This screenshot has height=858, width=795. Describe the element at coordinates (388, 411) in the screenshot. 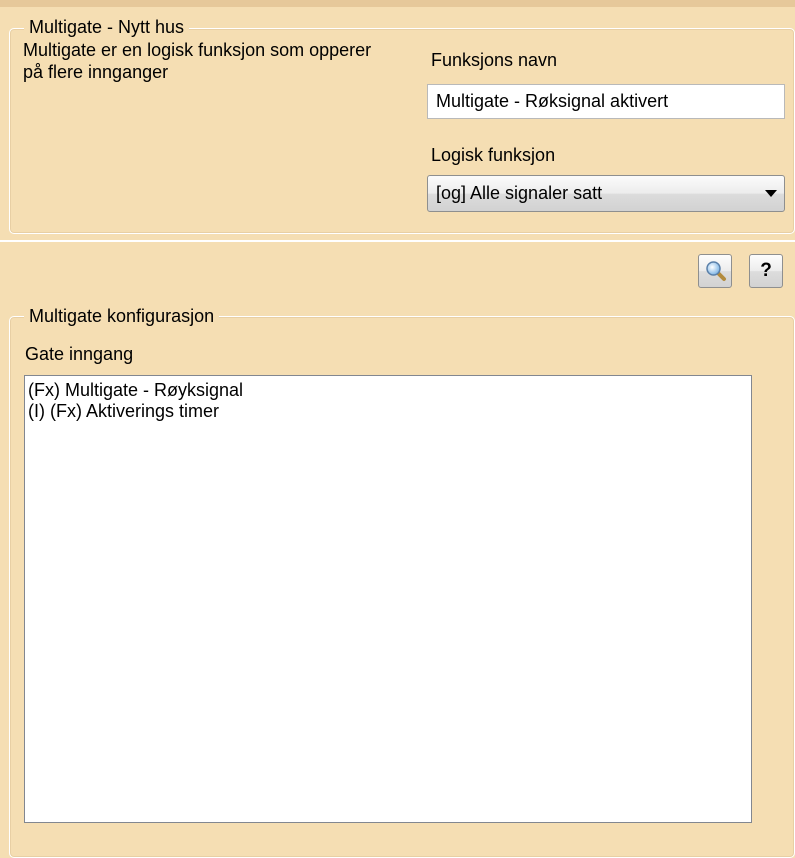

I see `list-item: (I) (Fx) Aktiverings timer` at that location.